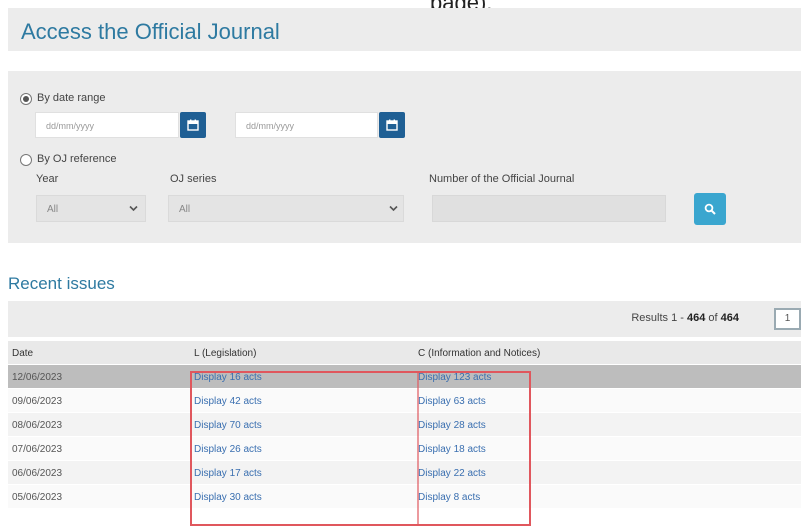 Image resolution: width=801 pixels, height=526 pixels. Describe the element at coordinates (713, 318) in the screenshot. I see `results-of: of` at that location.